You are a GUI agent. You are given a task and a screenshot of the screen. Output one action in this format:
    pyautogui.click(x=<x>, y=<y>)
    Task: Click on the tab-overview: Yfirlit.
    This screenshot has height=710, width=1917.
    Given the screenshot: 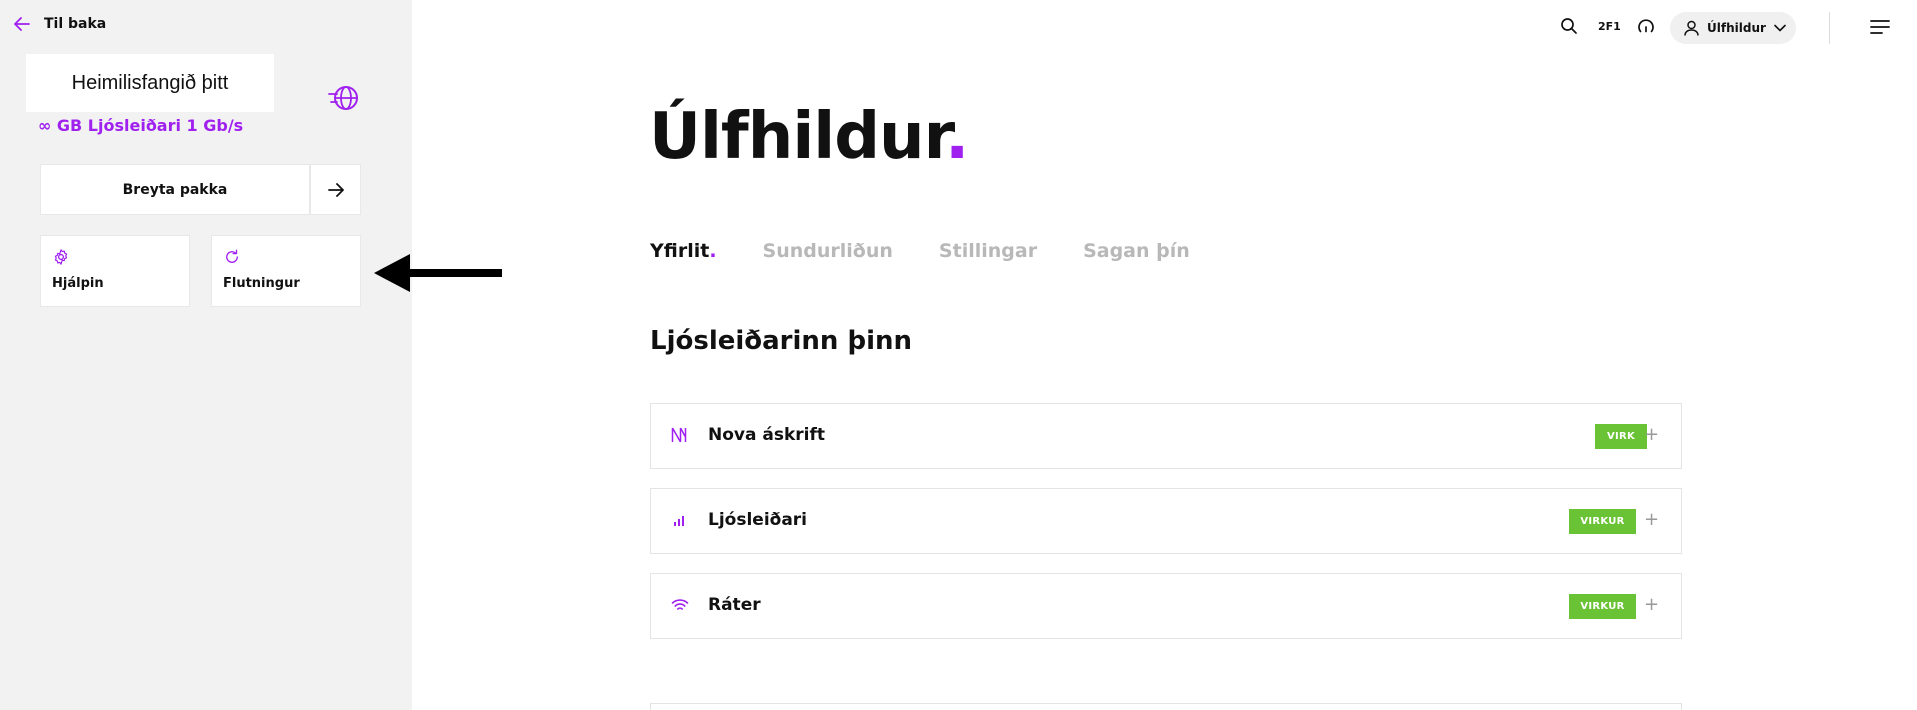 What is the action you would take?
    pyautogui.click(x=683, y=251)
    